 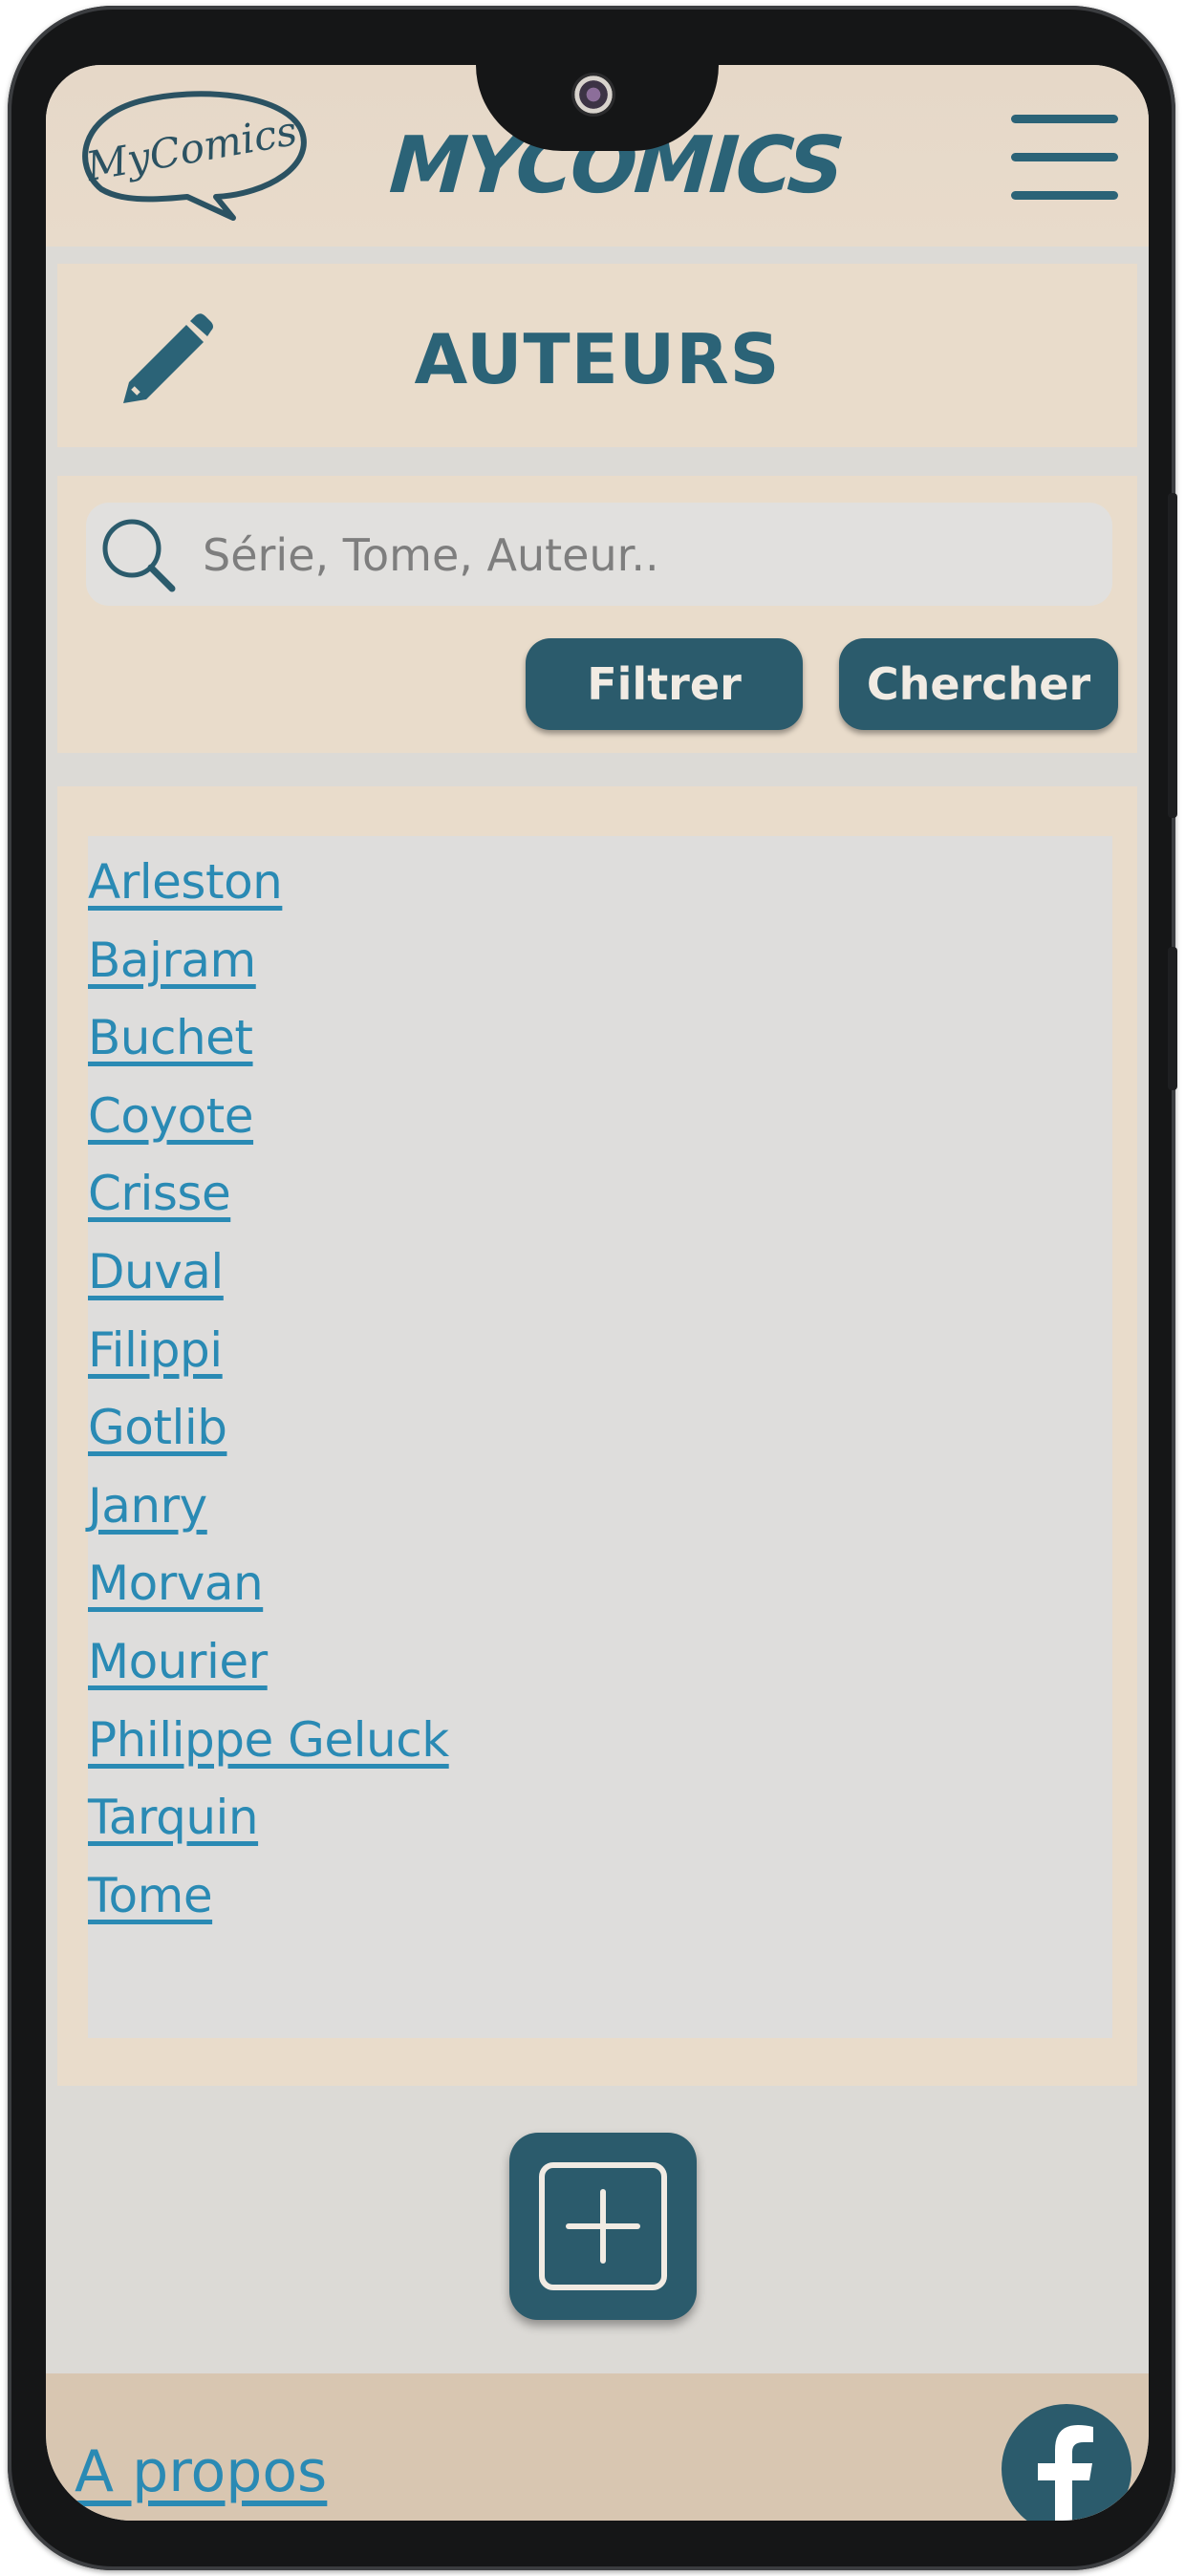 What do you see at coordinates (171, 1116) in the screenshot?
I see `author-link: Coyote` at bounding box center [171, 1116].